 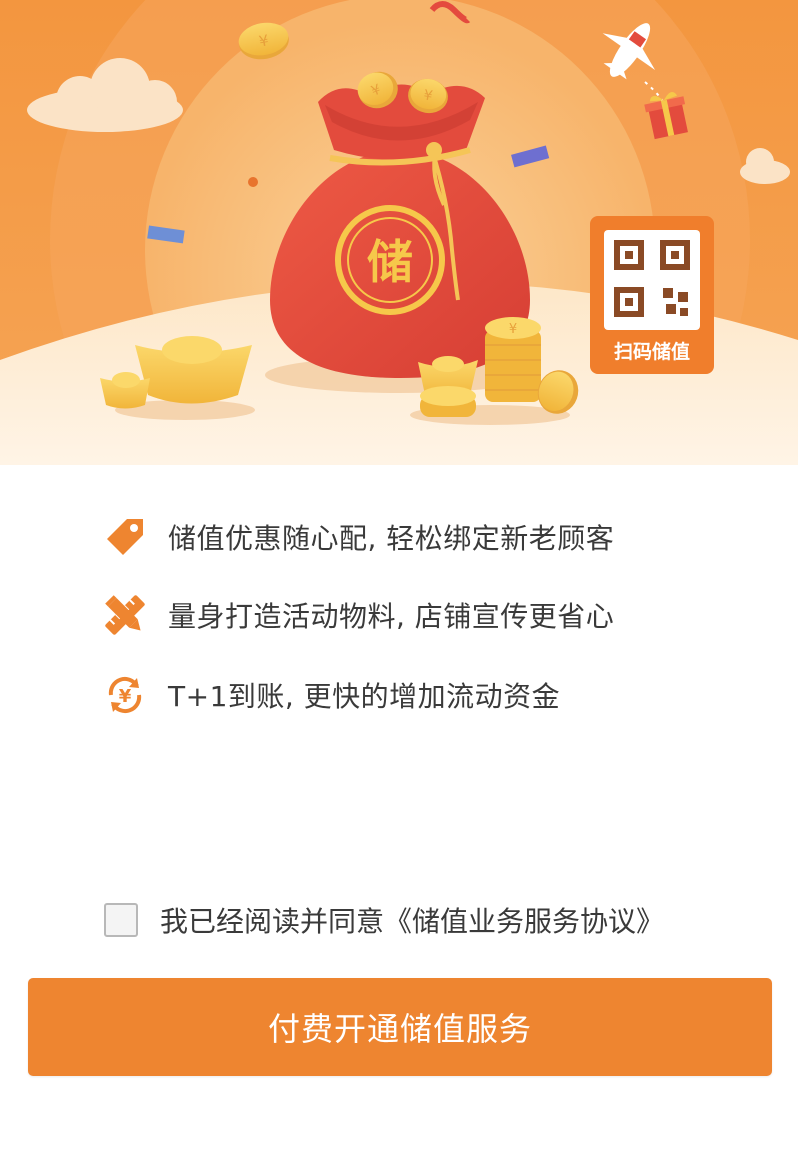 I want to click on price-tag-icon, so click(x=125, y=537).